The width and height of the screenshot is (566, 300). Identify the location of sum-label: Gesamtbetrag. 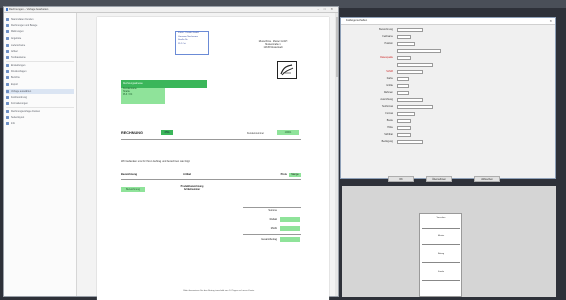
(260, 239).